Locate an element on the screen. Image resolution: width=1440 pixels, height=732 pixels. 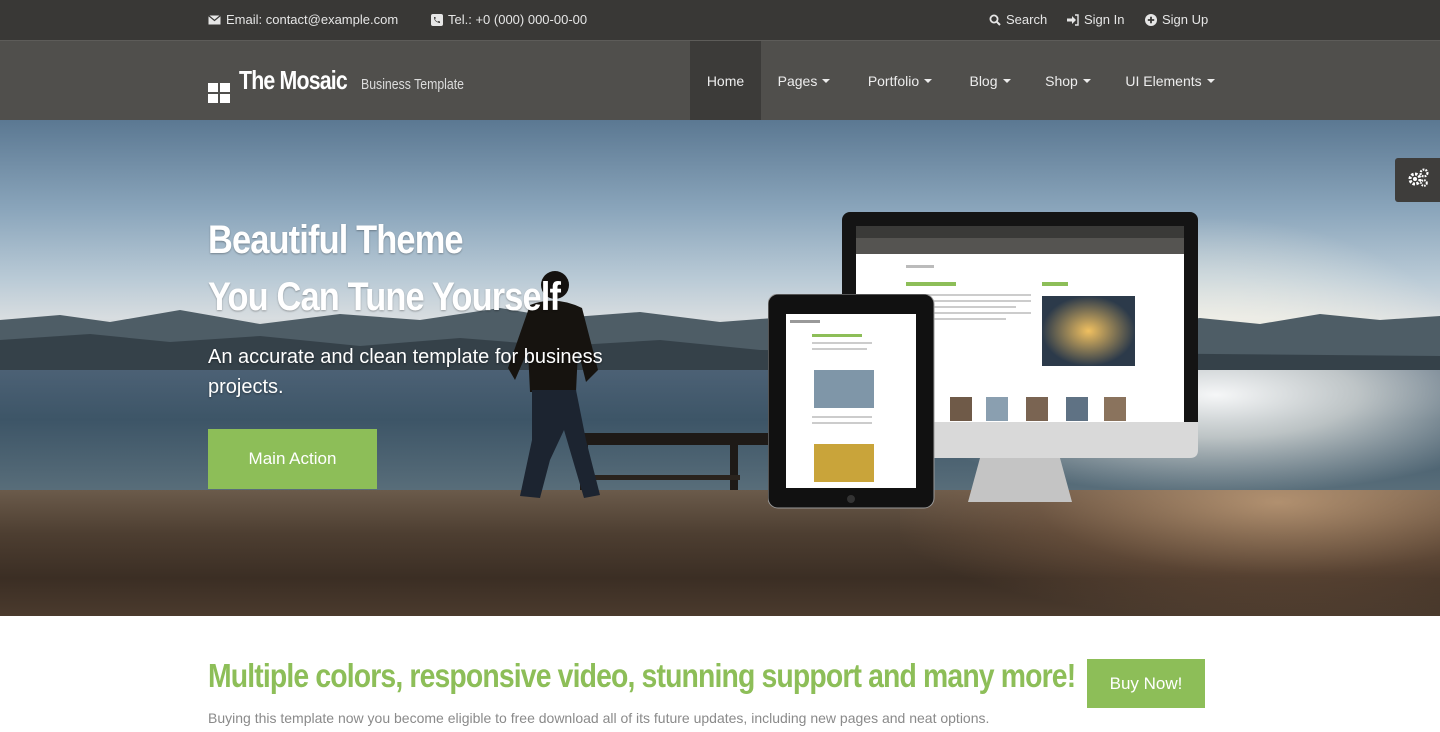
gears-icon is located at coordinates (1418, 180).